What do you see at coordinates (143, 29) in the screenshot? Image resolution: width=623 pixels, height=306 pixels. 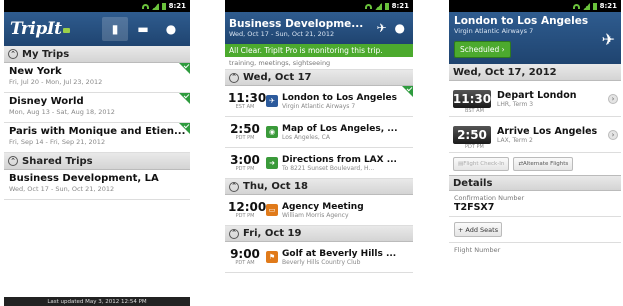 I see `itinerary-card-icon: ▬` at bounding box center [143, 29].